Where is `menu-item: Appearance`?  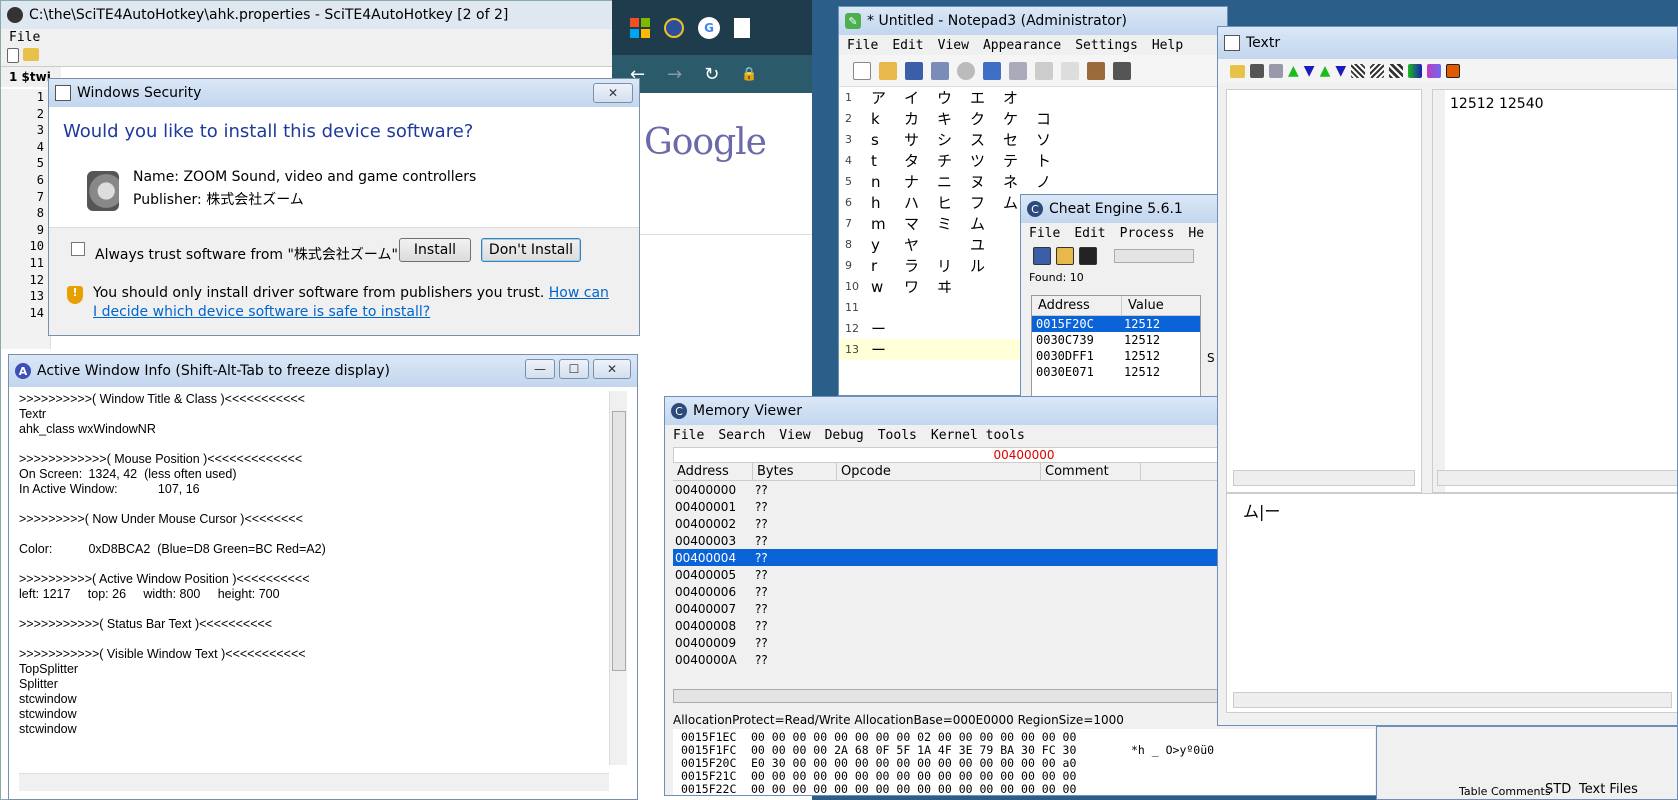
menu-item: Appearance is located at coordinates (1022, 45).